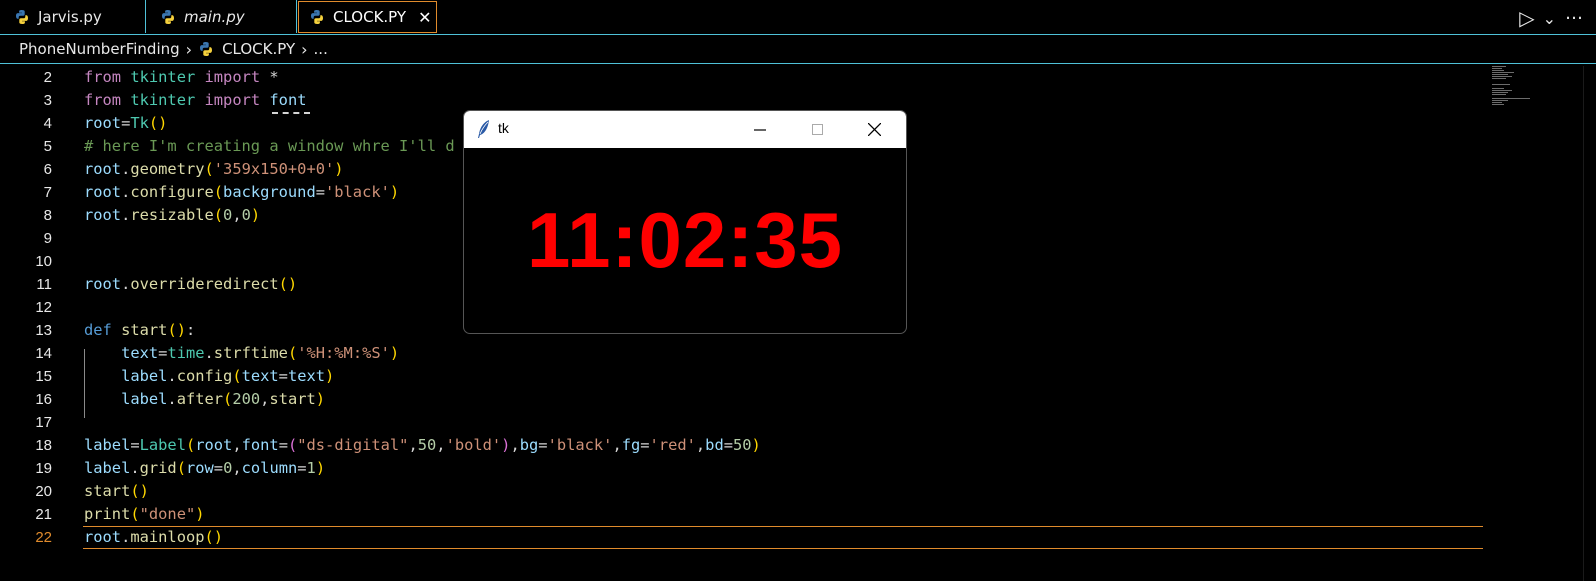 The width and height of the screenshot is (1596, 581). I want to click on run-icon: ▷, so click(1526, 18).